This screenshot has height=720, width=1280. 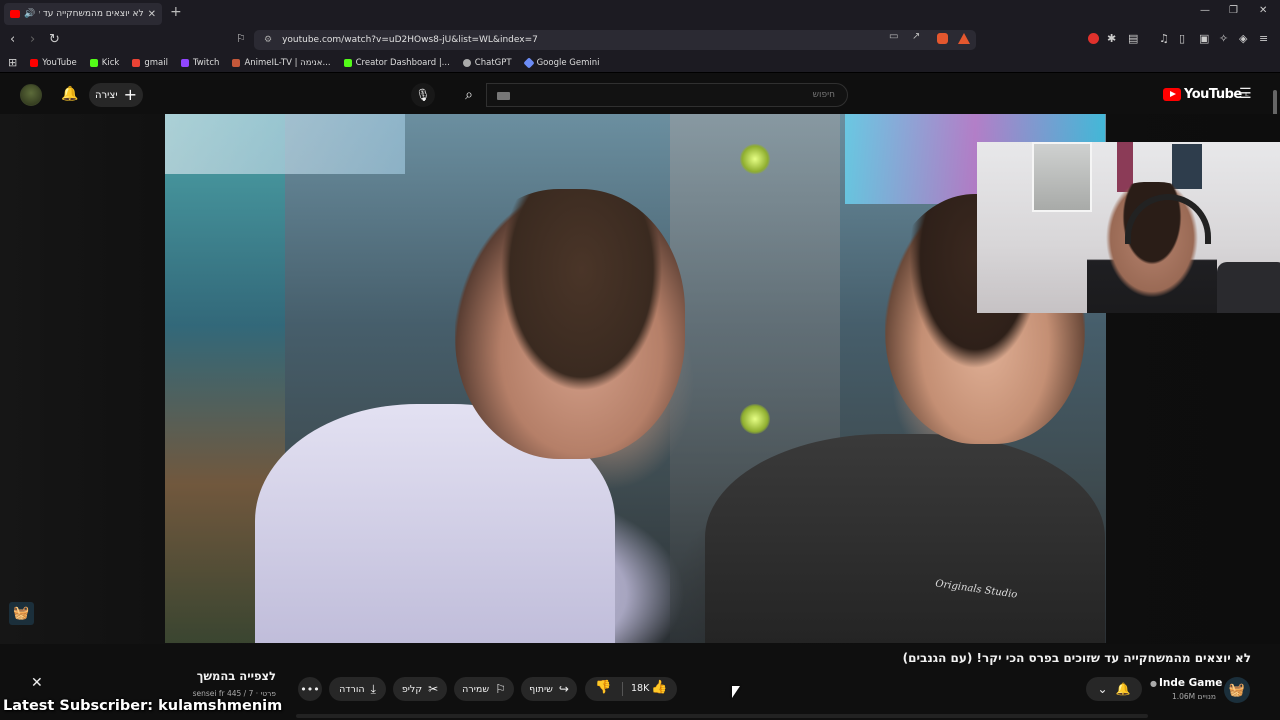 What do you see at coordinates (640, 13) in the screenshot?
I see `browser-tab-bar: 🔊 לא יוצאים מהמשחקייה עד שז... ✕ + — ❐ ✕` at bounding box center [640, 13].